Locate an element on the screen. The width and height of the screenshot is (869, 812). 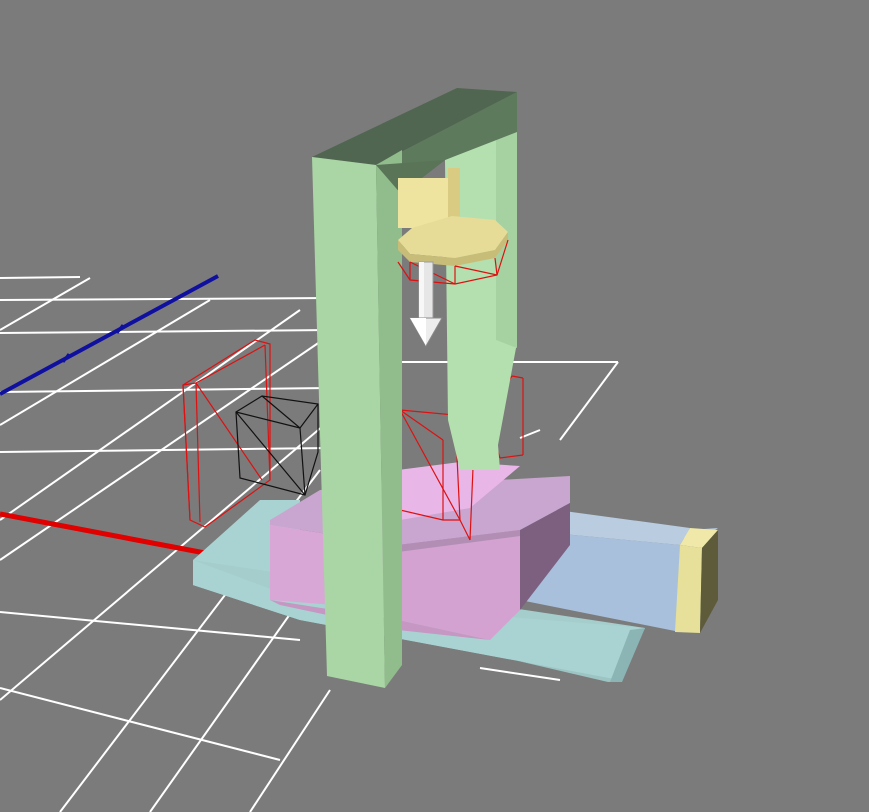
tool-arrow is located at coordinates (426, 304).